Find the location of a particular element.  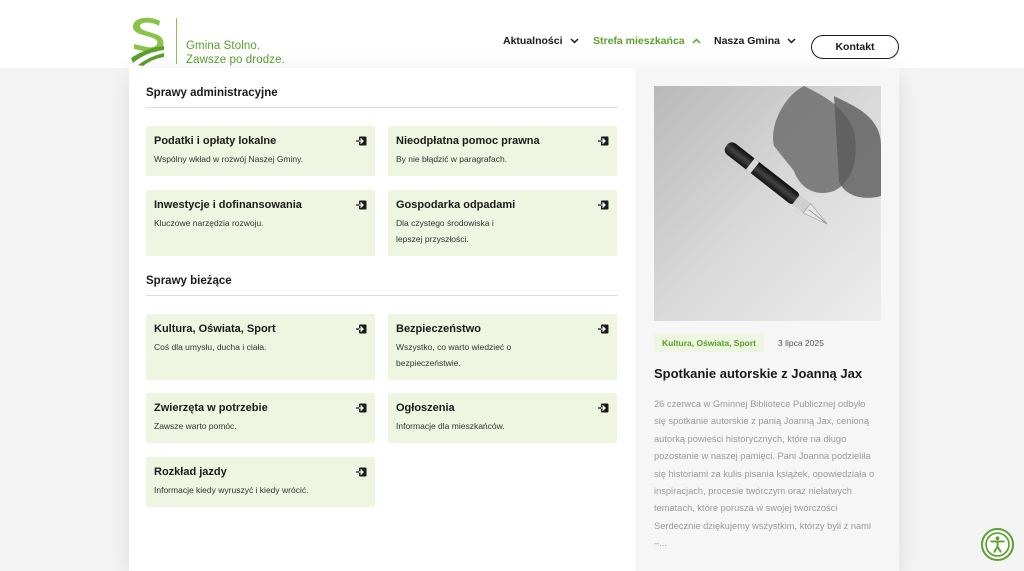

card-description: By nie błądzić w paragrafach. is located at coordinates (452, 159).